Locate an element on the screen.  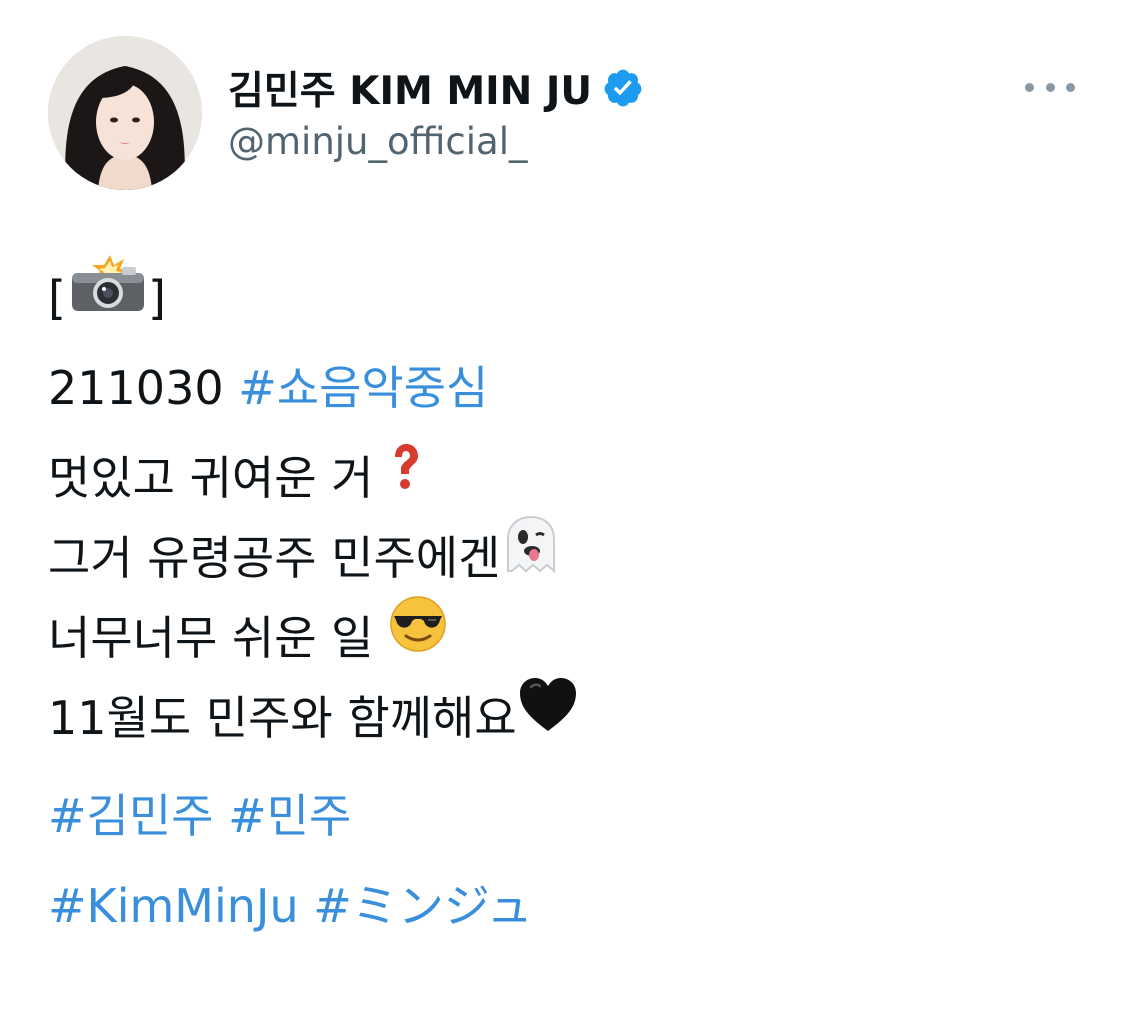
hashtag-link: #쇼음악중심 is located at coordinates (363, 388).